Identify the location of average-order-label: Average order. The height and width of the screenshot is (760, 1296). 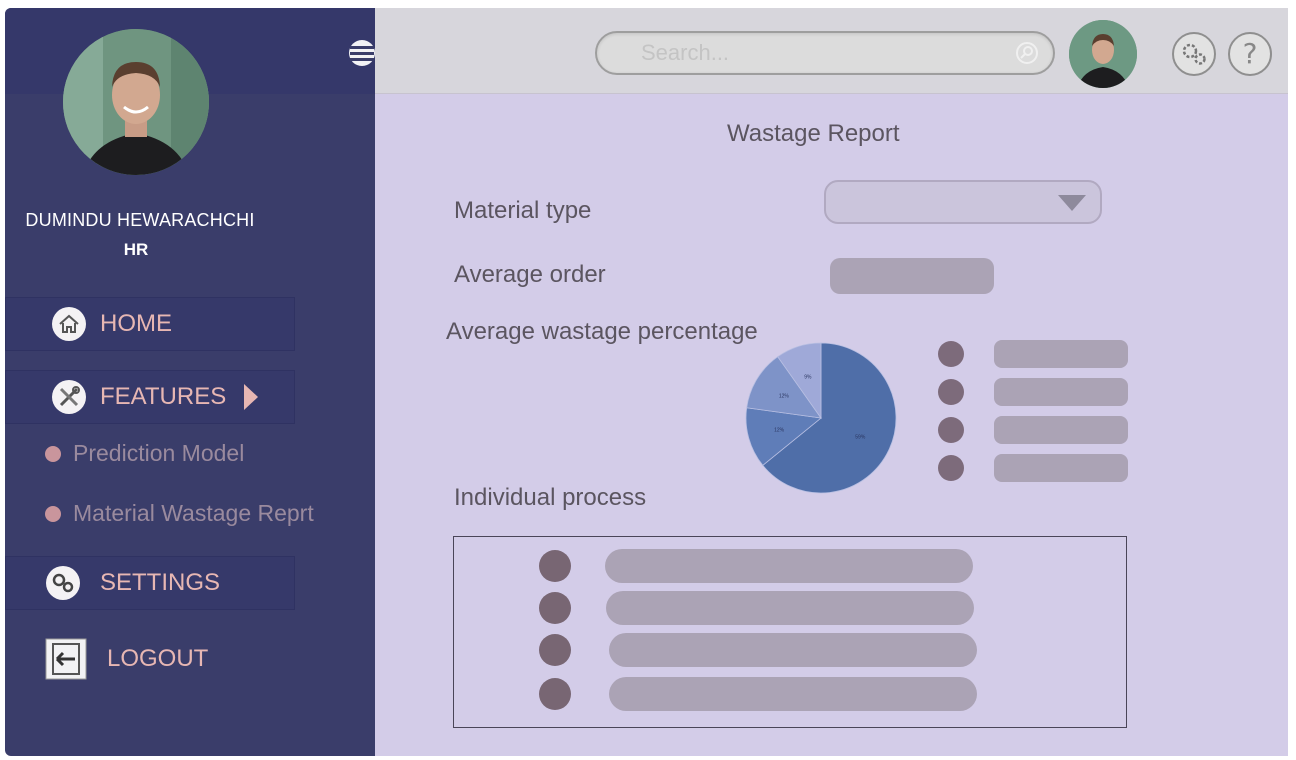
(530, 274).